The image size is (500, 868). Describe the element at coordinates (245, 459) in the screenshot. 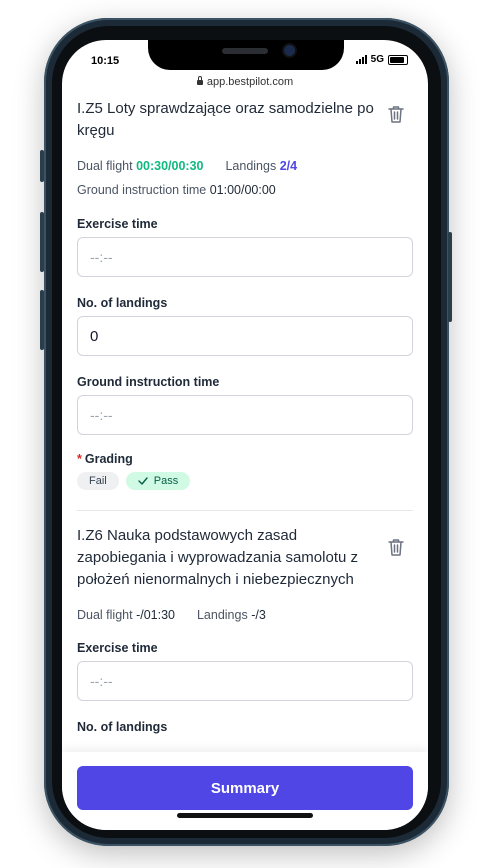

I see `grading-label: * Grading` at that location.